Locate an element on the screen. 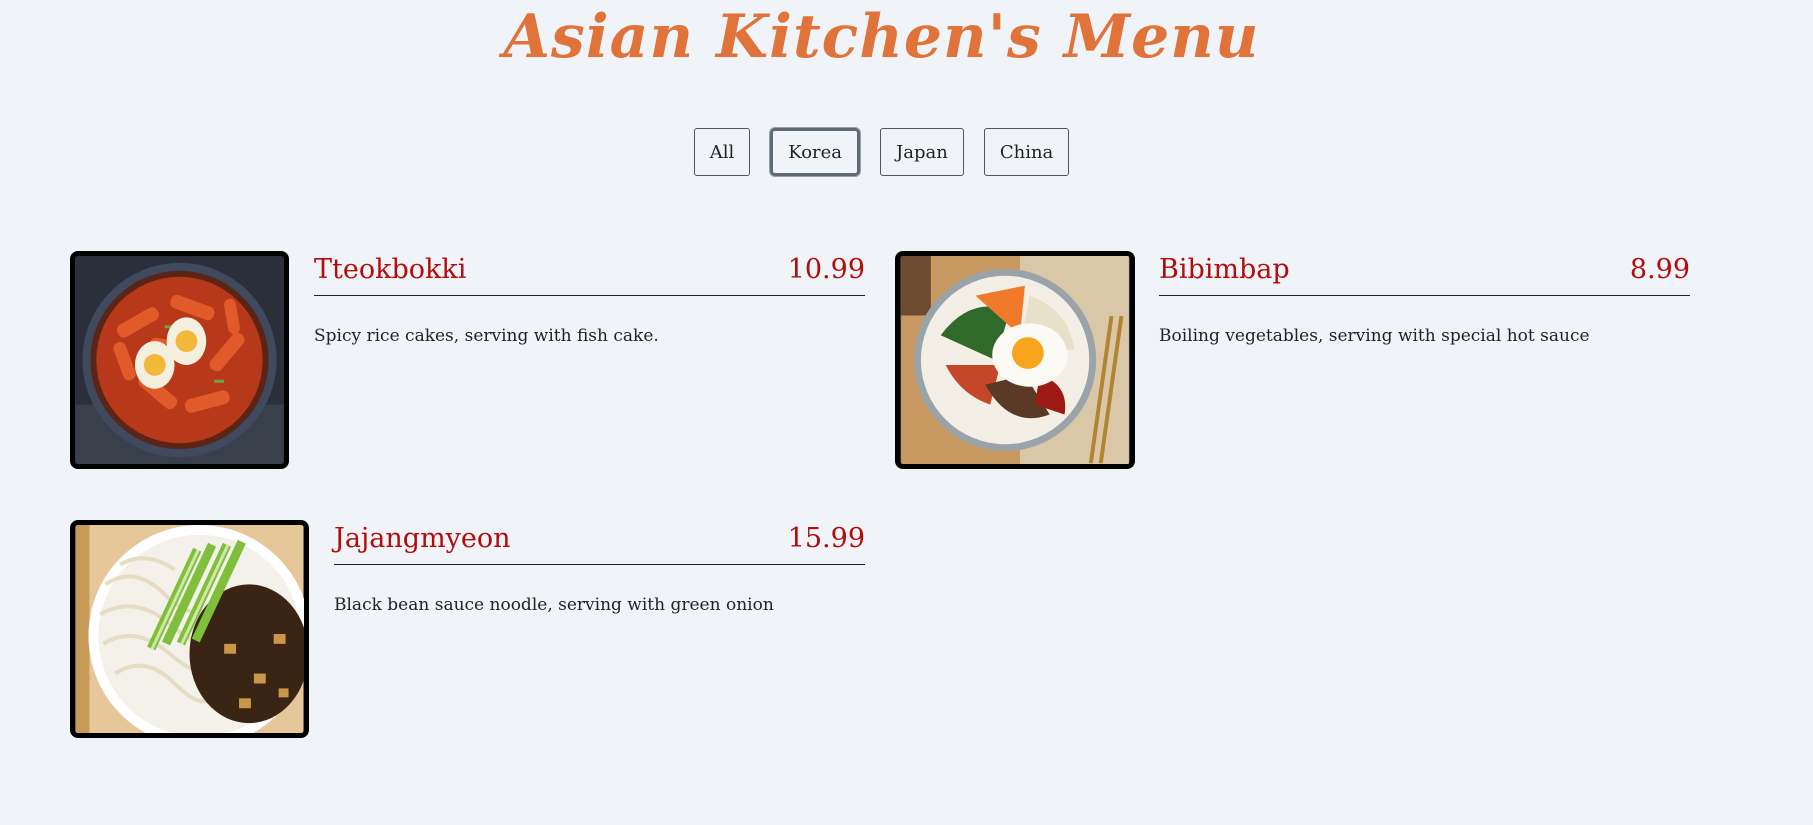 This screenshot has height=825, width=1813. jajangmyeon-image is located at coordinates (189, 629).